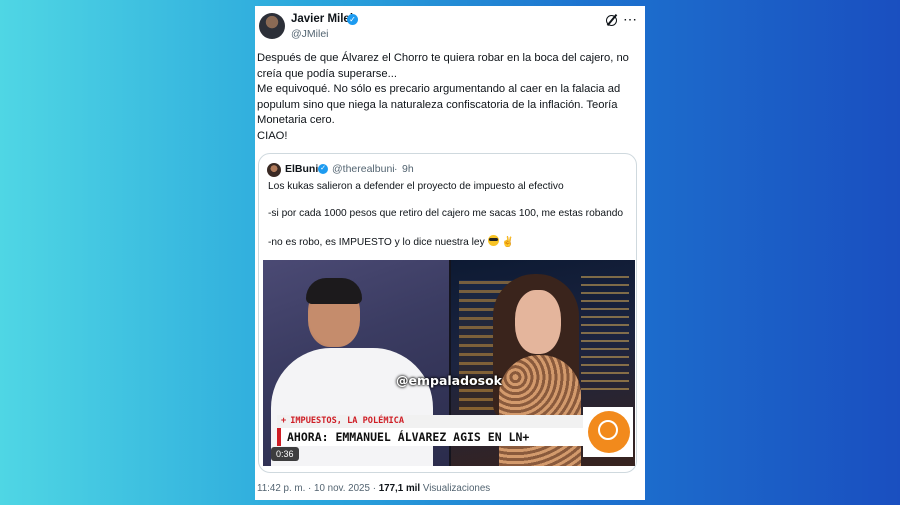 The height and width of the screenshot is (505, 900). What do you see at coordinates (301, 169) in the screenshot?
I see `quoted-author-name: ElBuni` at bounding box center [301, 169].